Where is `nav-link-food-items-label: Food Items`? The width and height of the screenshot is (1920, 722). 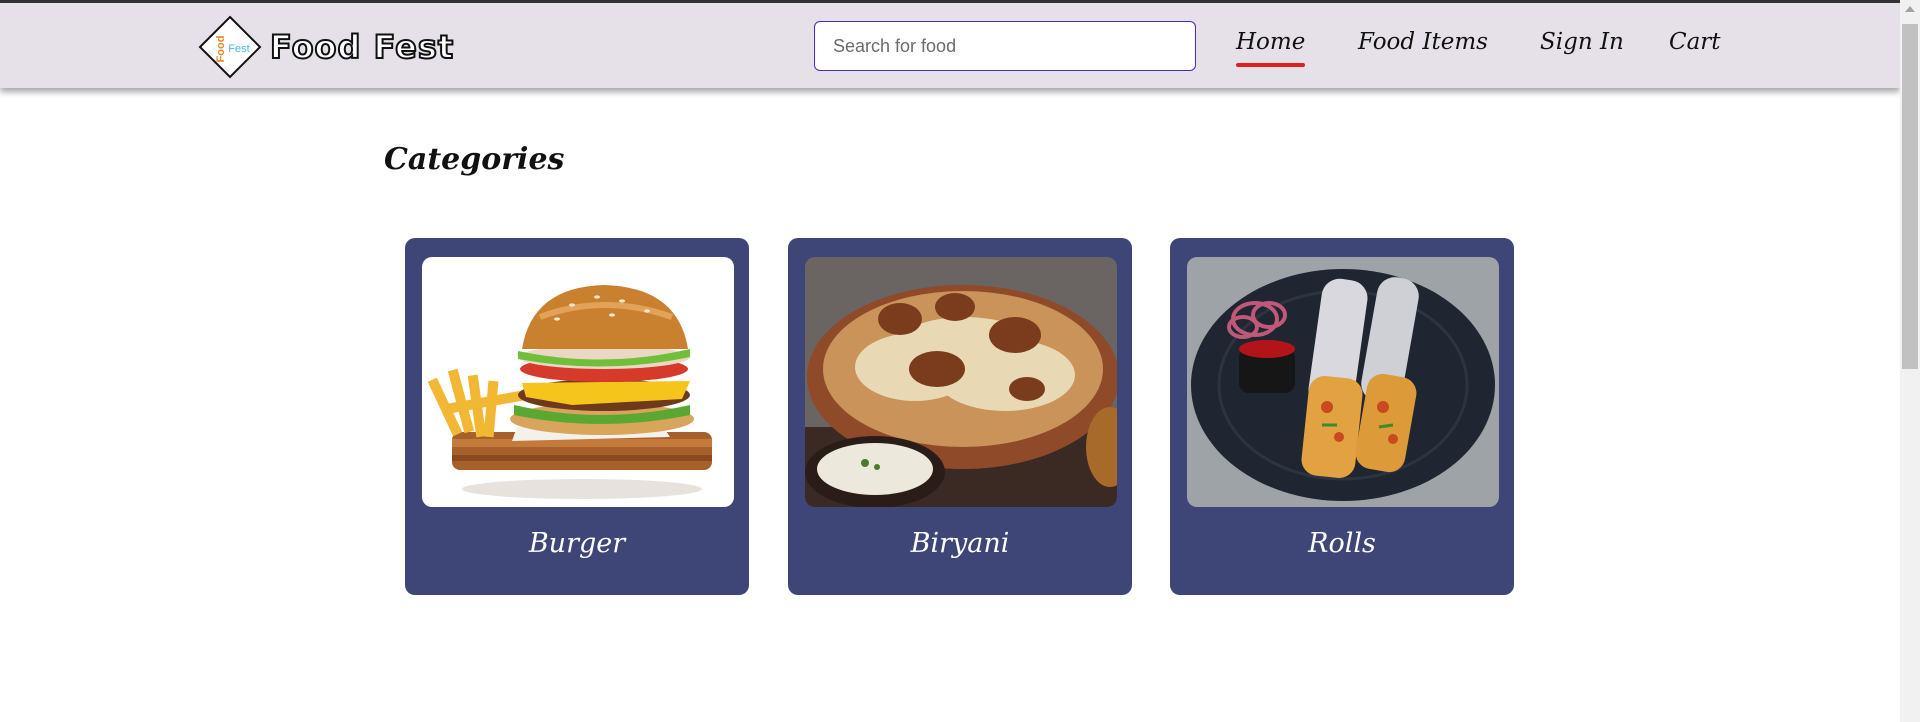
nav-link-food-items-label: Food Items is located at coordinates (1423, 42).